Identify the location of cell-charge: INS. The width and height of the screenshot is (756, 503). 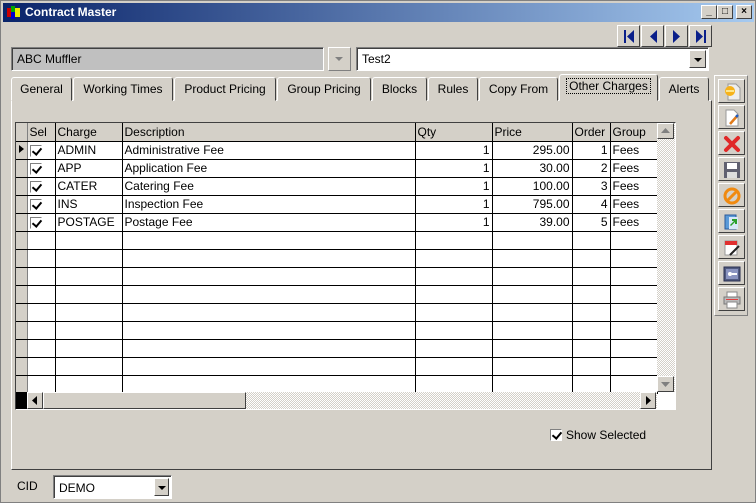
(89, 204).